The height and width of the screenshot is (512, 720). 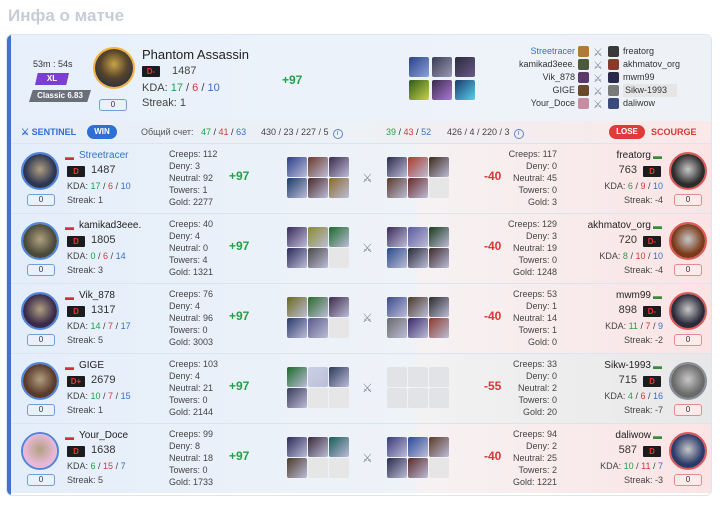 What do you see at coordinates (611, 155) in the screenshot?
I see `player-name: freatorg` at bounding box center [611, 155].